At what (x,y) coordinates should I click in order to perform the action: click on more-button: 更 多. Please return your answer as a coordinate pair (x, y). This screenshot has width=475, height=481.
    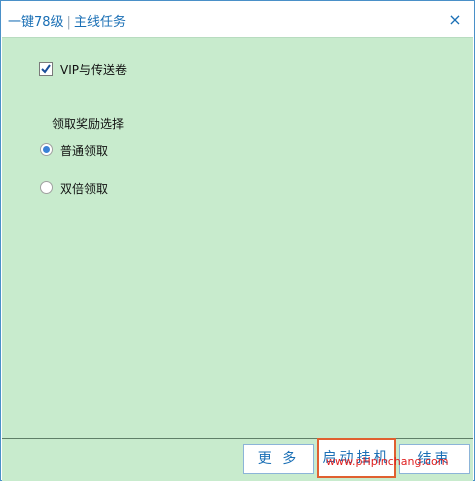
    Looking at the image, I should click on (278, 459).